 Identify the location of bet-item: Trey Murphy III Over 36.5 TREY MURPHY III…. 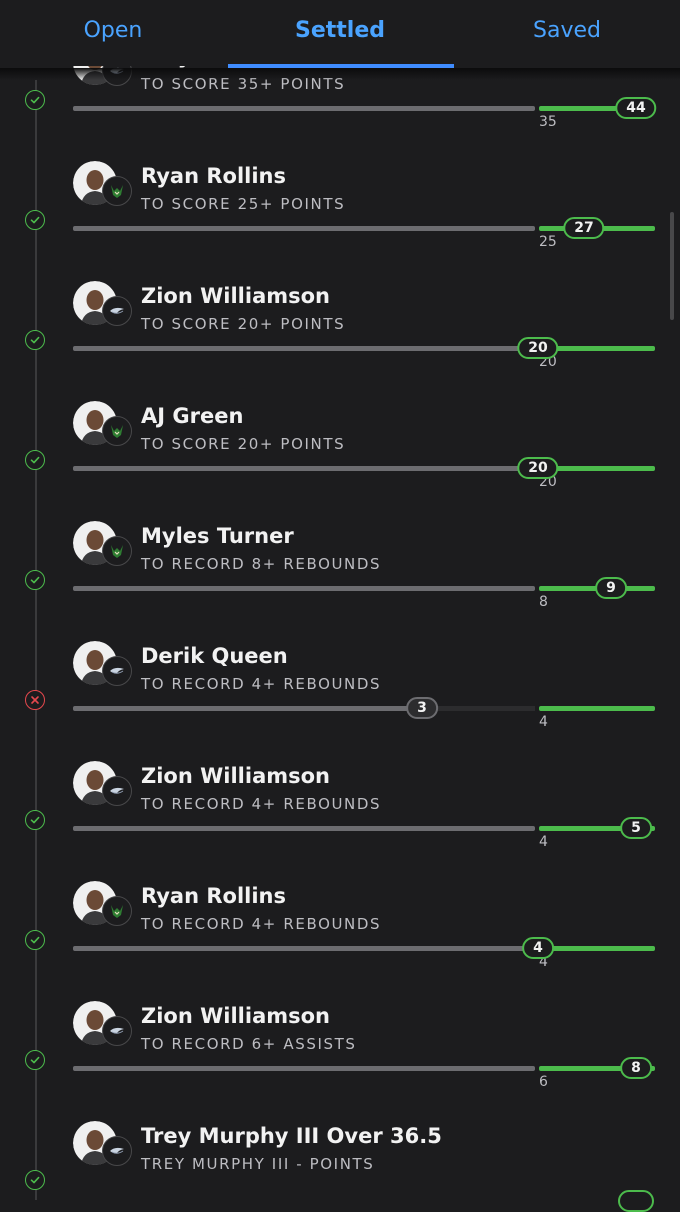
(340, 1137).